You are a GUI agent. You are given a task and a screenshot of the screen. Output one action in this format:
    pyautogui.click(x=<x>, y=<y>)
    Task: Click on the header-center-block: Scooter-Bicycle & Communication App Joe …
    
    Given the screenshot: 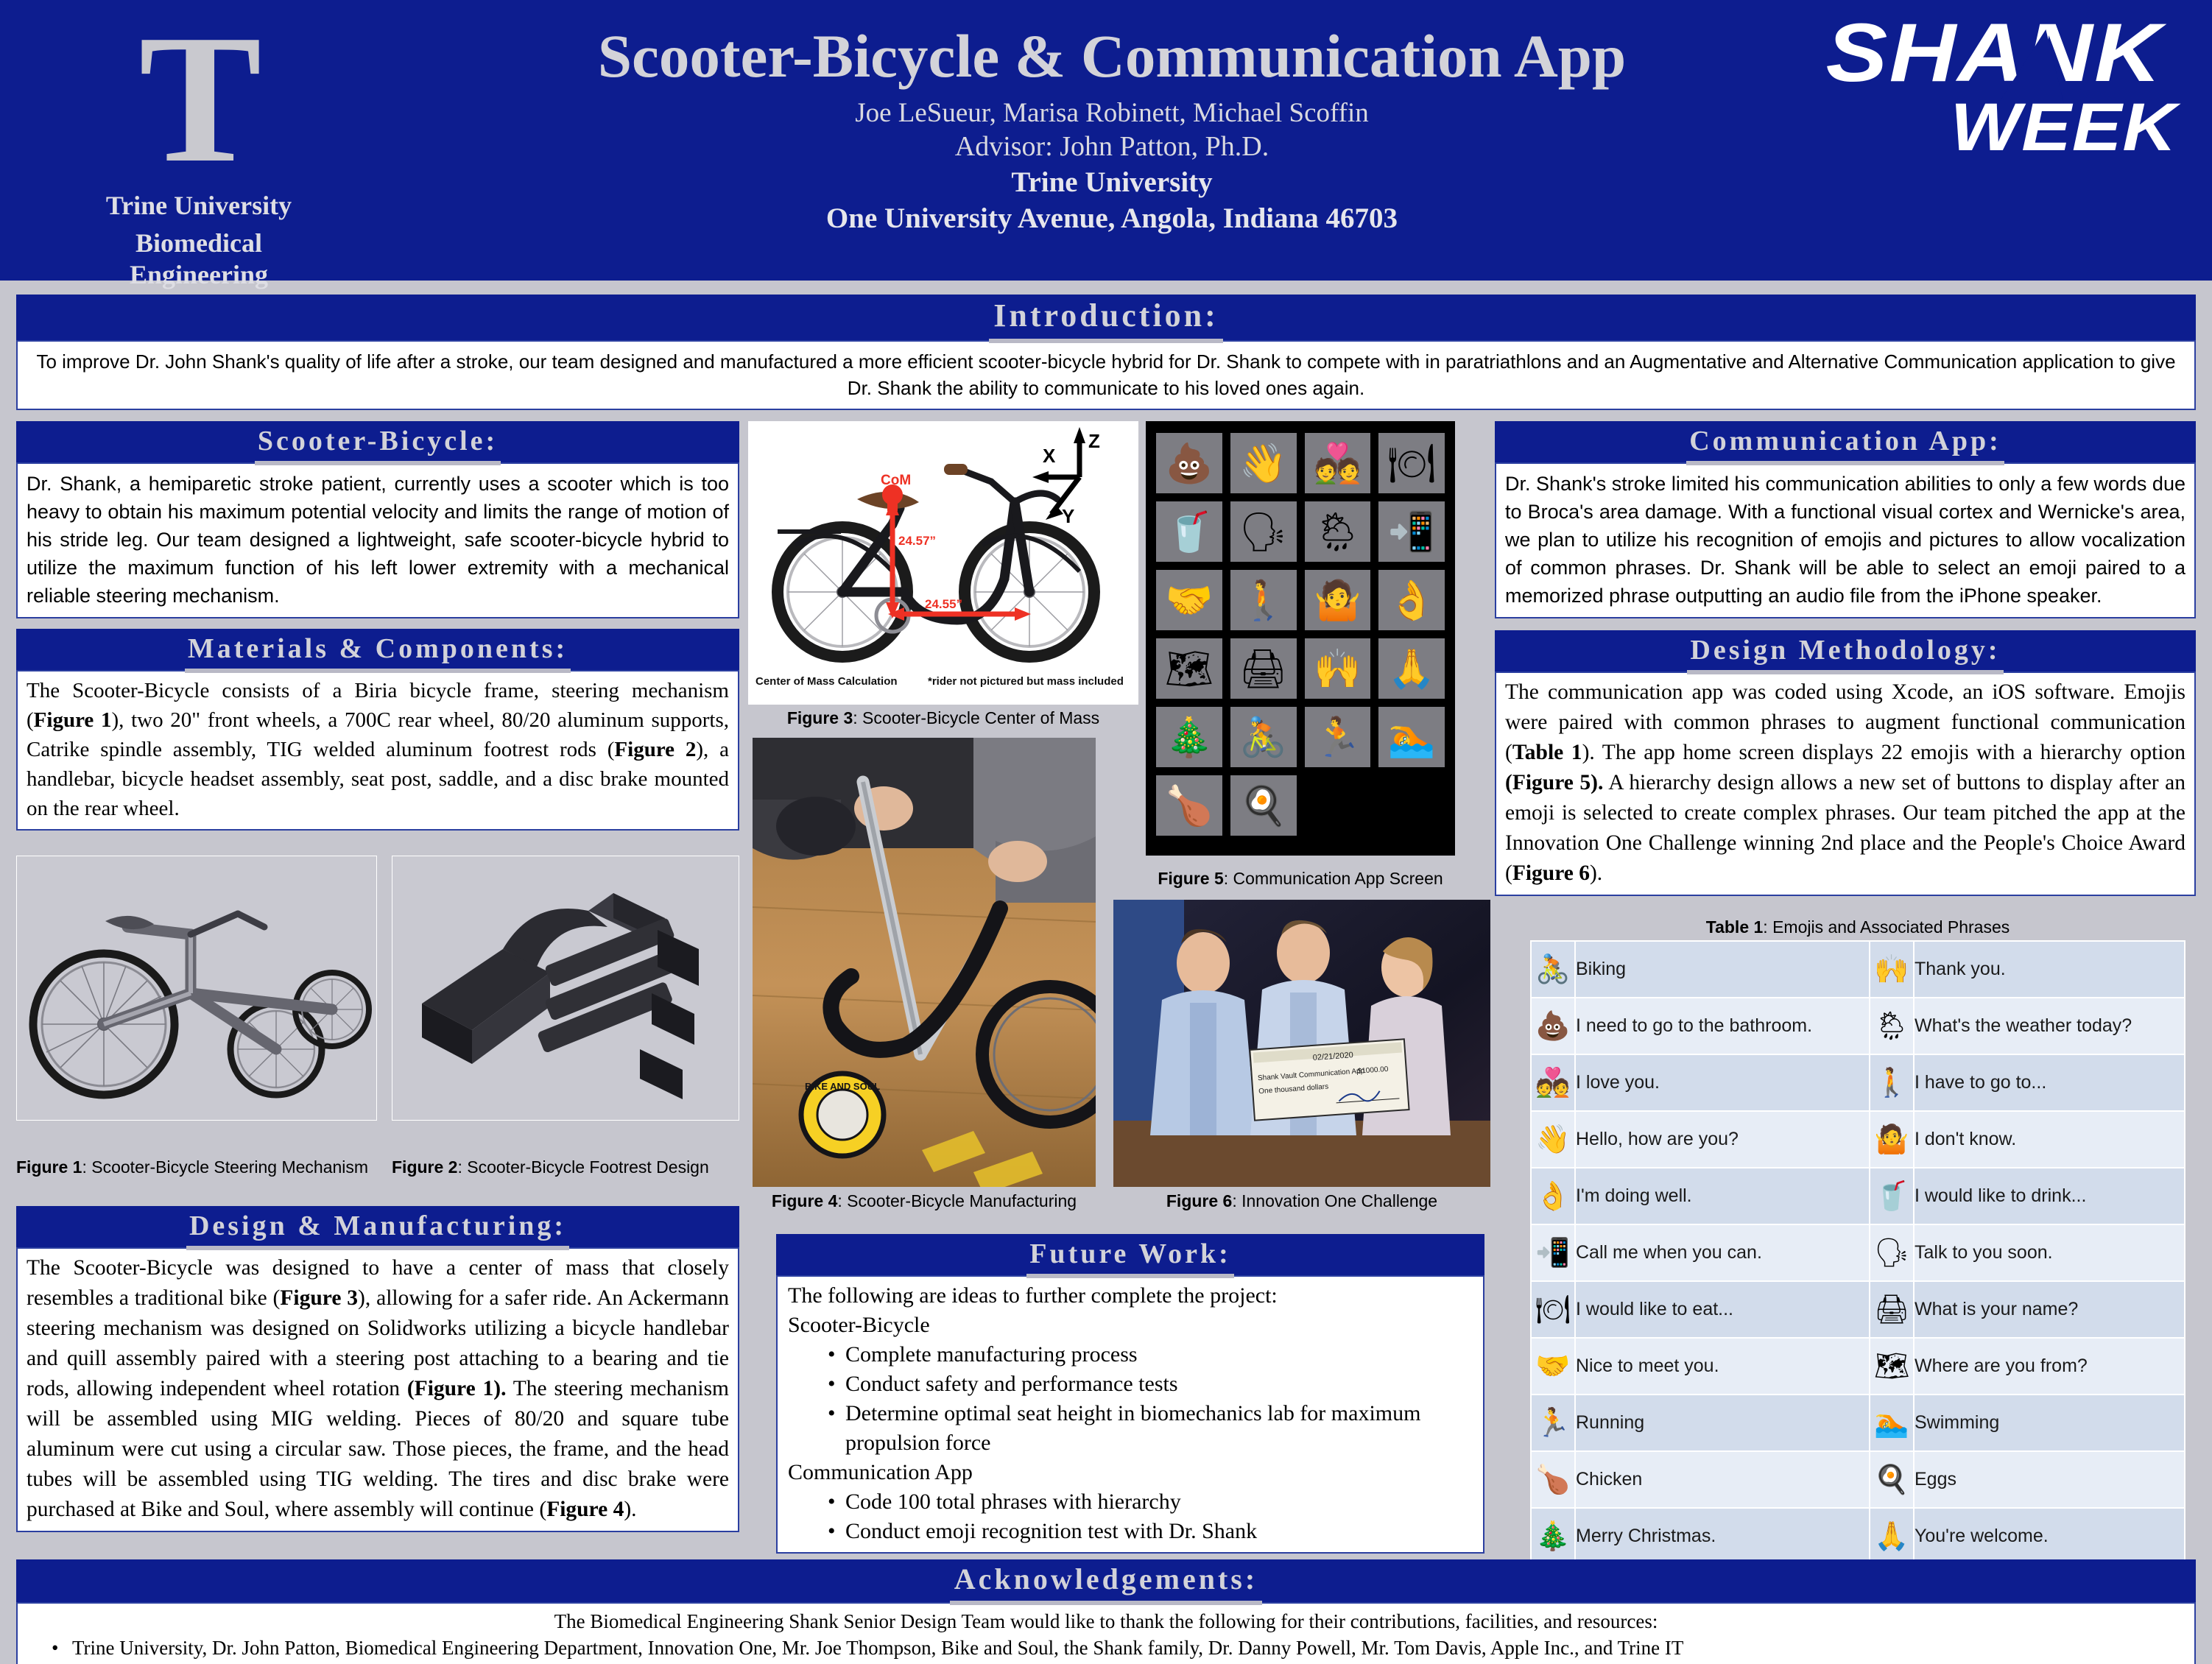 What is the action you would take?
    pyautogui.click(x=1112, y=128)
    